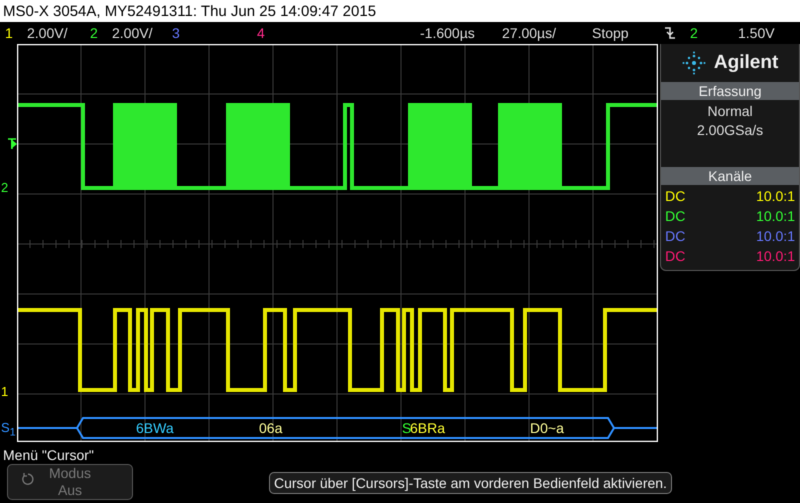 This screenshot has width=800, height=503. I want to click on channel-number: 3, so click(176, 33).